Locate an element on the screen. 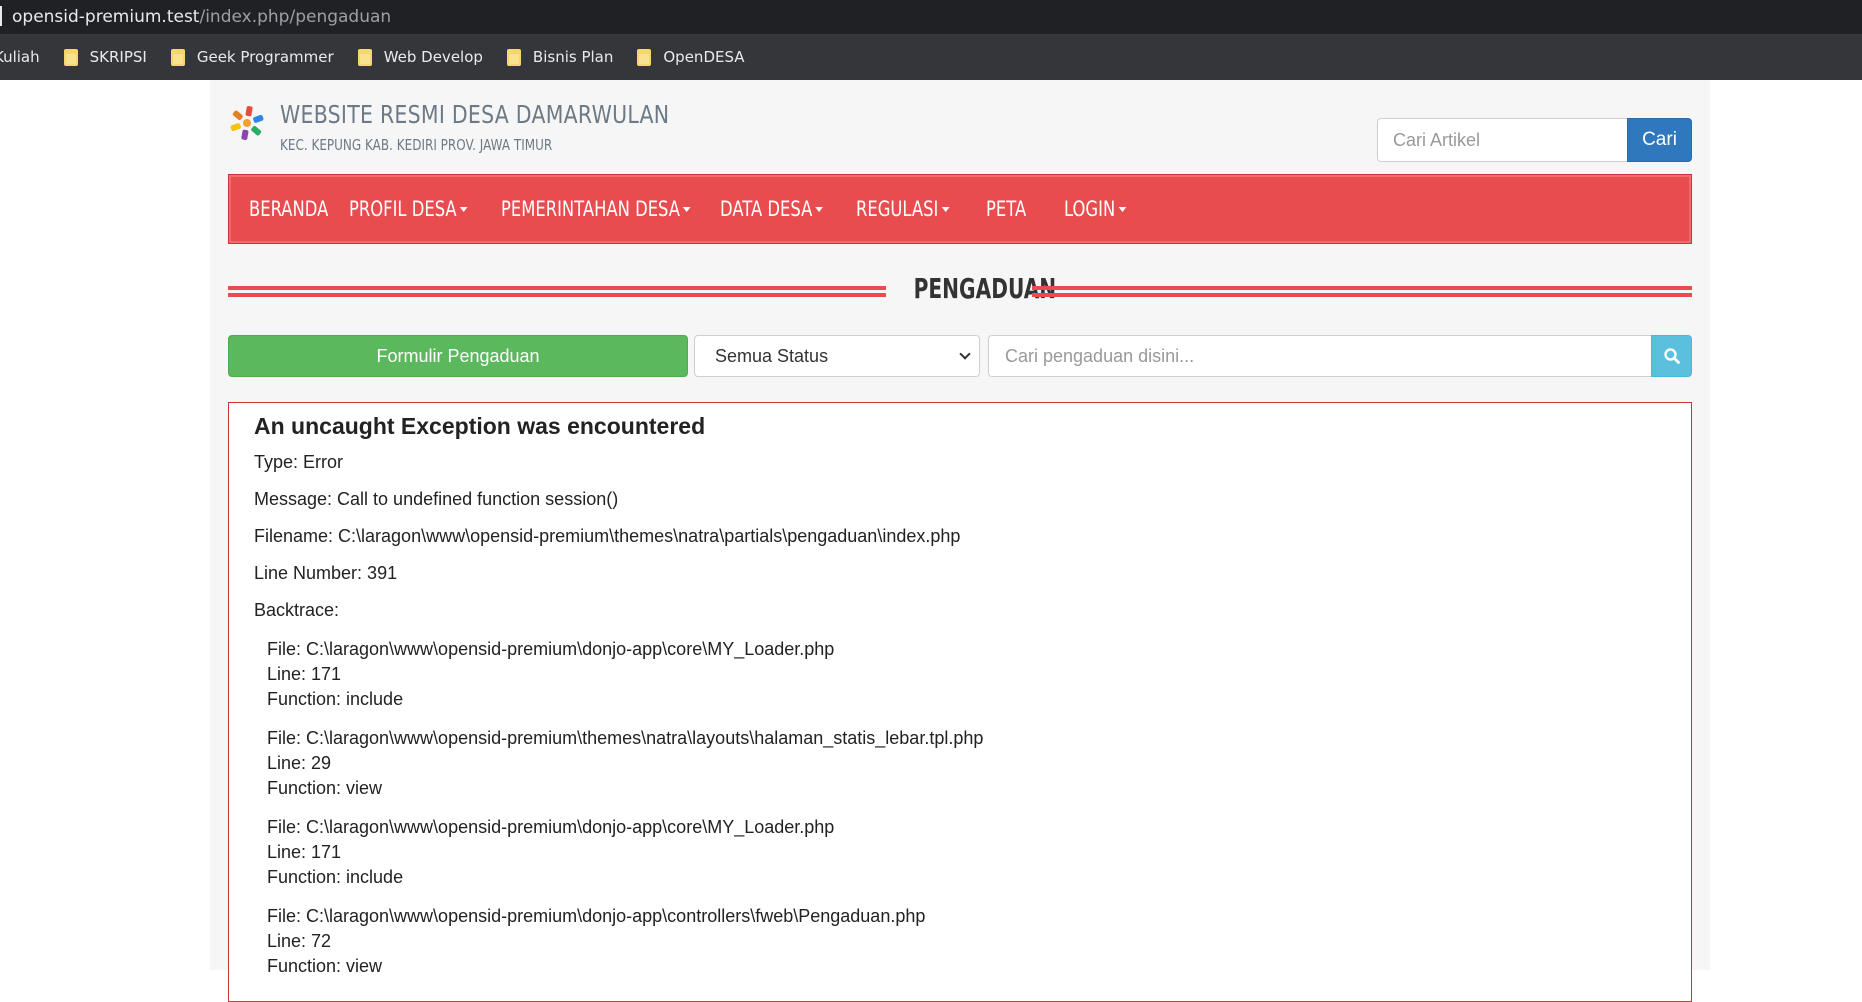 This screenshot has width=1862, height=1002. address-bar: opensid-premium.test/index.php/pengaduan is located at coordinates (931, 17).